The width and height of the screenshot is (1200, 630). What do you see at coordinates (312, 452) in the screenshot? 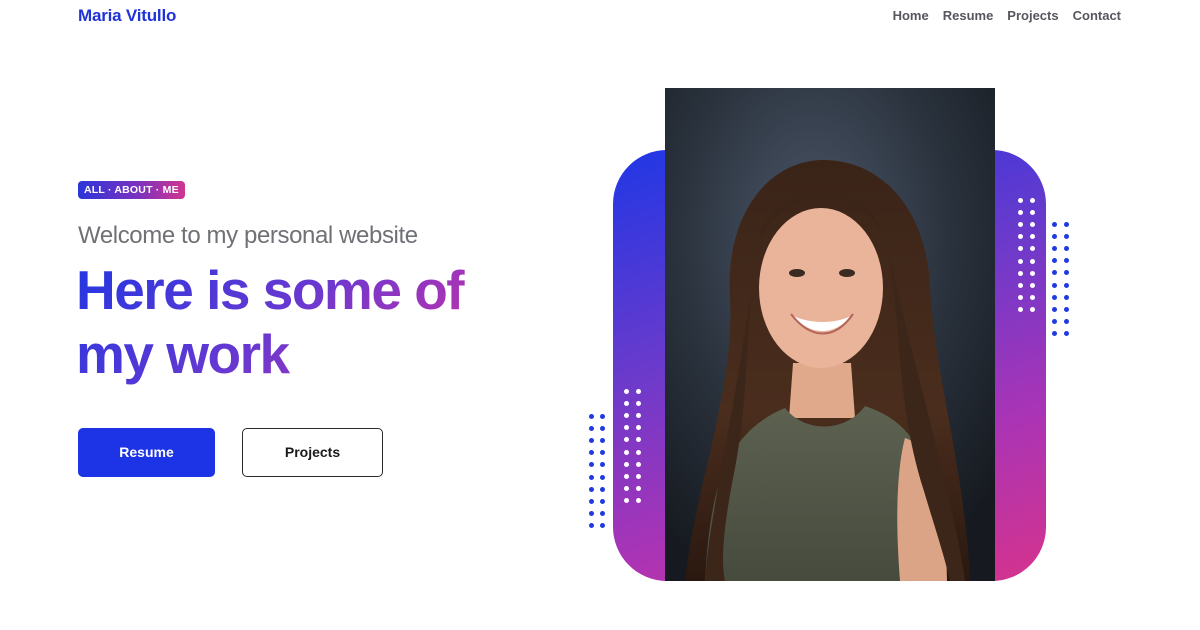
I see `projects-button: Projects` at bounding box center [312, 452].